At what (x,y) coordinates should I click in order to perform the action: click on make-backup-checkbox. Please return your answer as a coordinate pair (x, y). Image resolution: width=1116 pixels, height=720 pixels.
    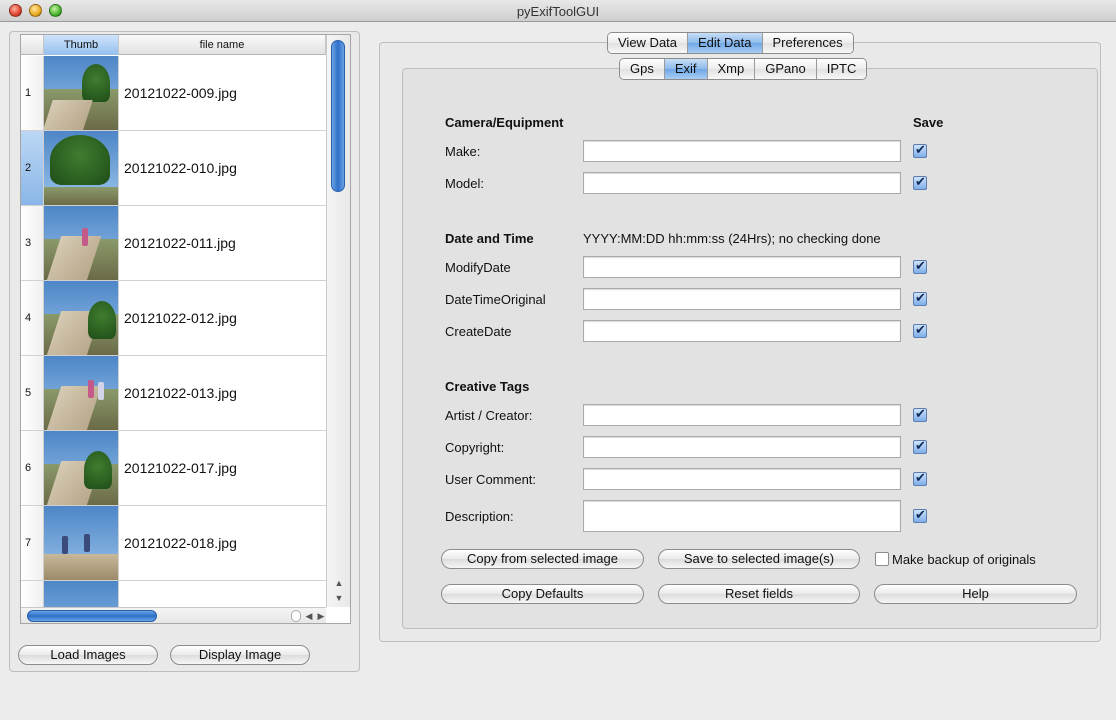
    Looking at the image, I should click on (882, 559).